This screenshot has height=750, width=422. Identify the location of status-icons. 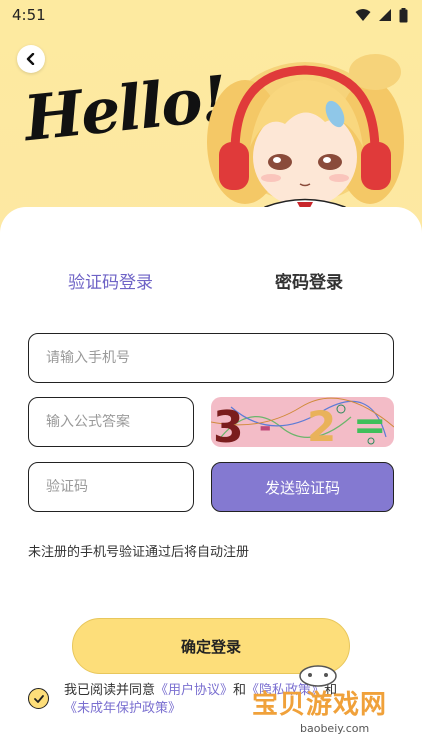
(381, 15).